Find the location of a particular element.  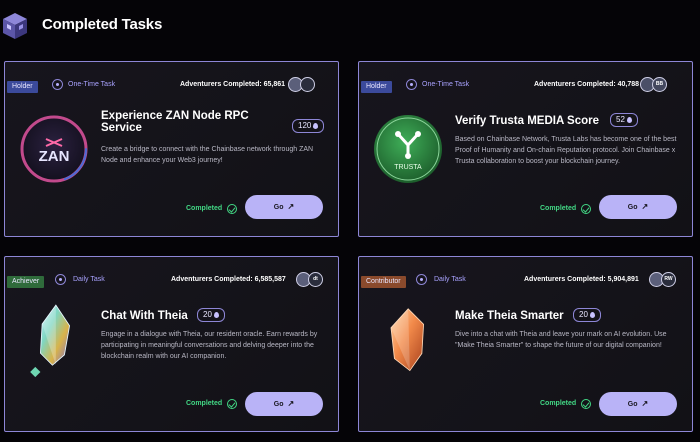

adventurers-count: 40,788 is located at coordinates (628, 84).